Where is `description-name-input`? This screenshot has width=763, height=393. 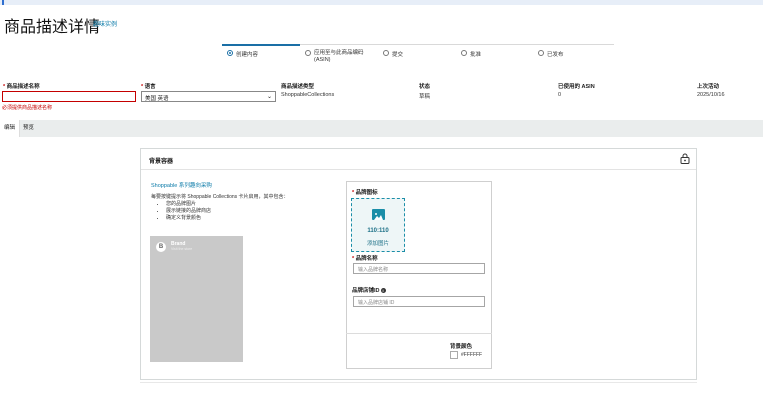
description-name-input is located at coordinates (69, 96).